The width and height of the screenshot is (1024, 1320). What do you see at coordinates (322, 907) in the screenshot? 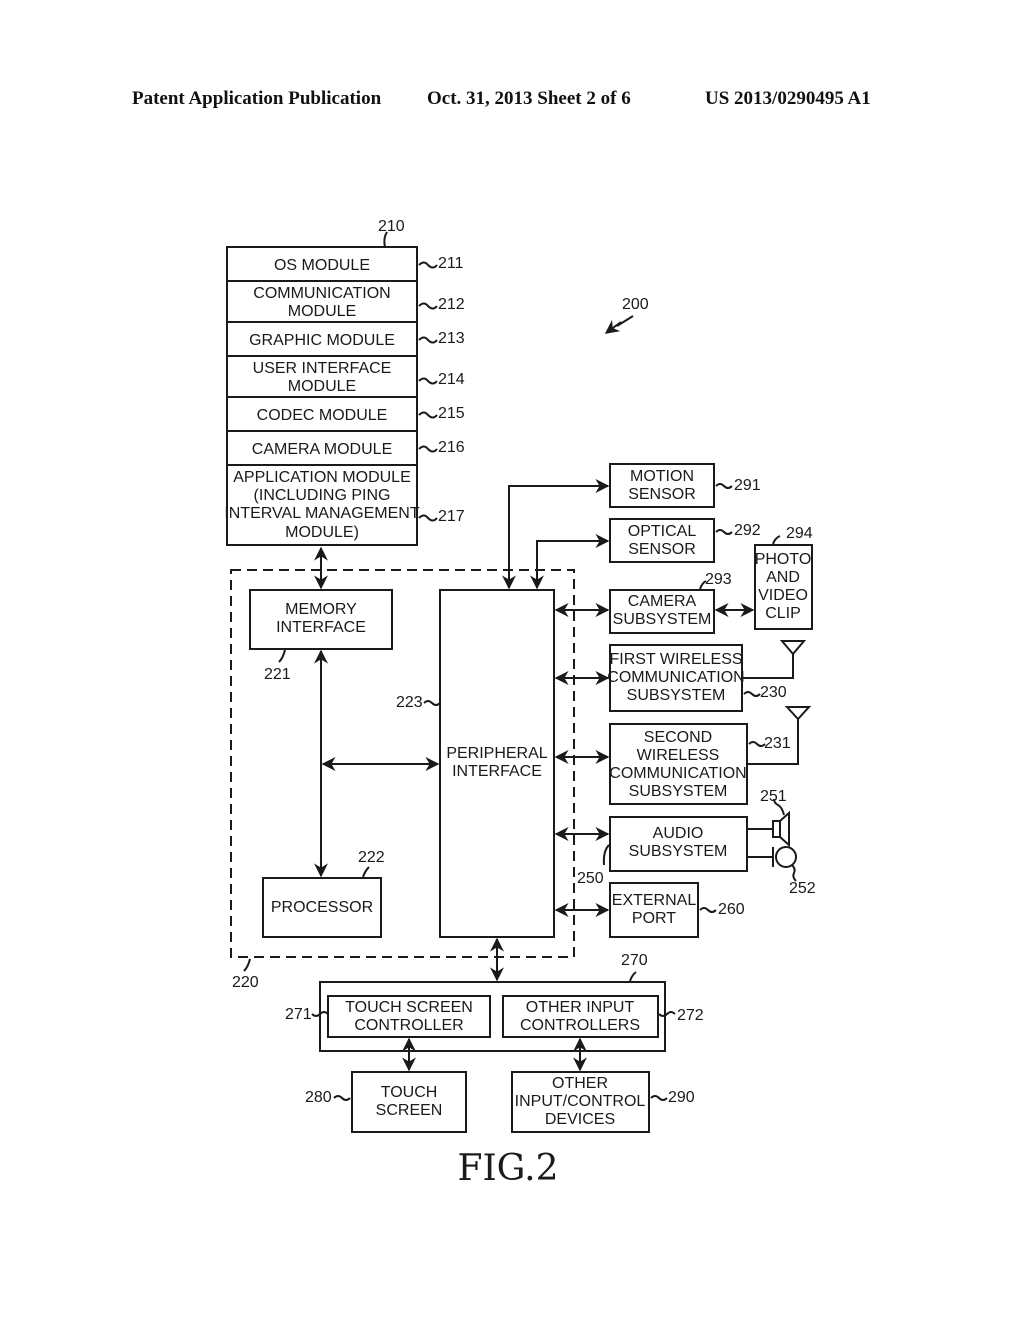
I see `processor-label: PROCESSOR` at bounding box center [322, 907].